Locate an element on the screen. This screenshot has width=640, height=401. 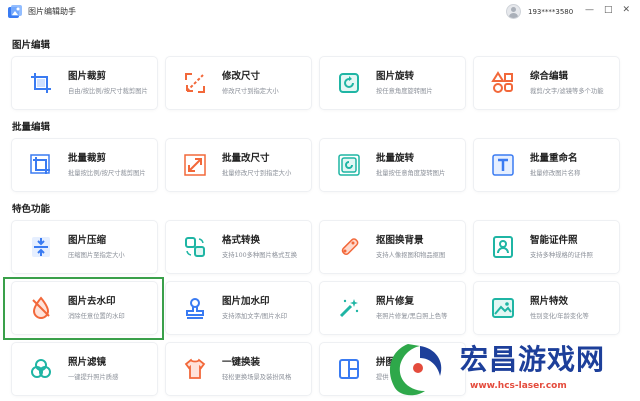
id-photo-icon is located at coordinates (503, 247).